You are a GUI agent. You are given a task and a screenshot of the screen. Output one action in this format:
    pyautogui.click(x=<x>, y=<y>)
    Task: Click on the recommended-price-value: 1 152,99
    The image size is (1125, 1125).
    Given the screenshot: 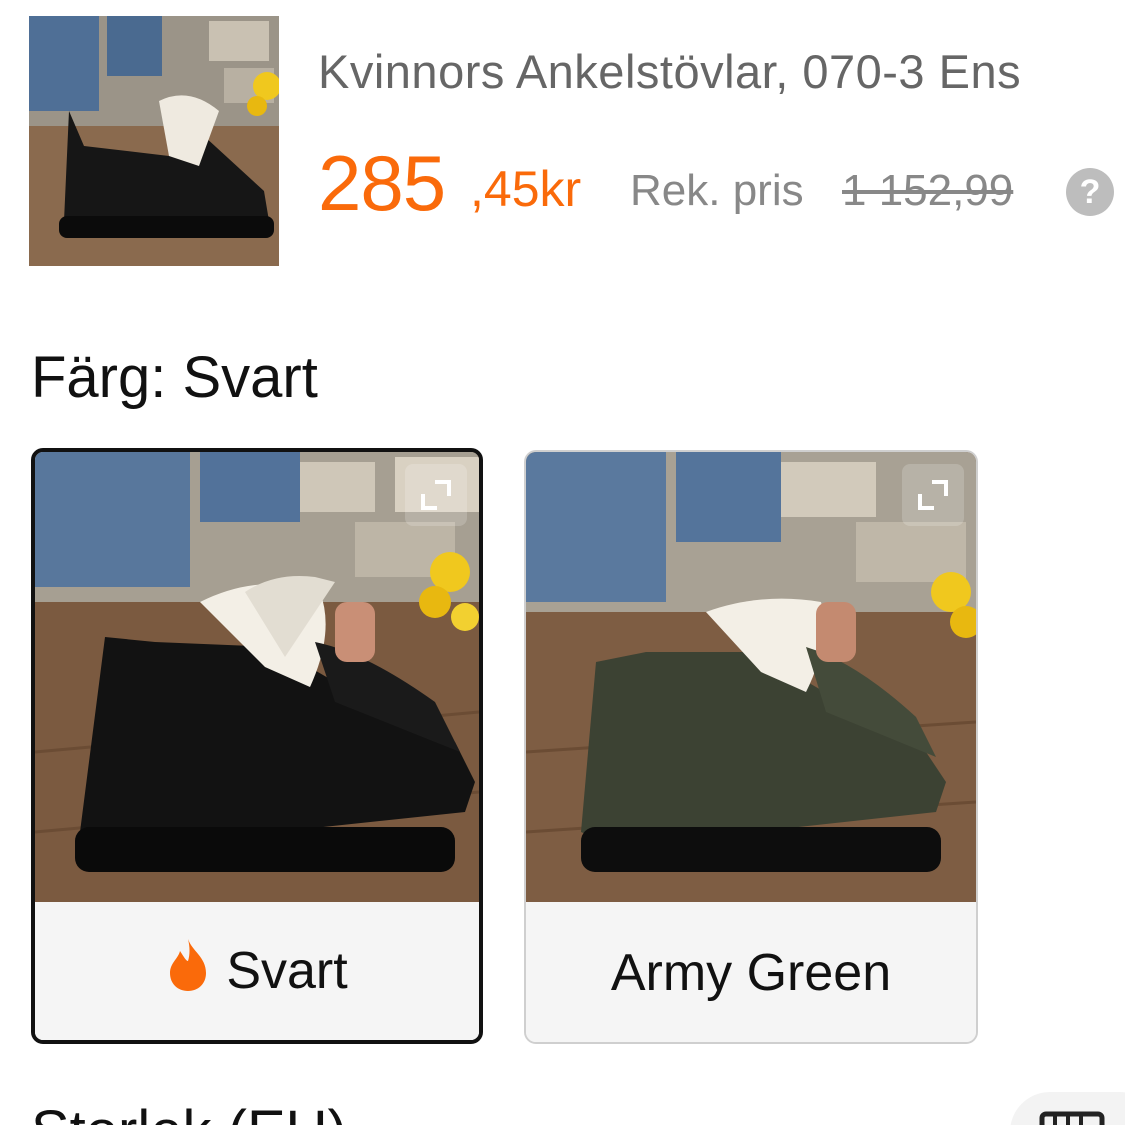 What is the action you would take?
    pyautogui.click(x=928, y=190)
    